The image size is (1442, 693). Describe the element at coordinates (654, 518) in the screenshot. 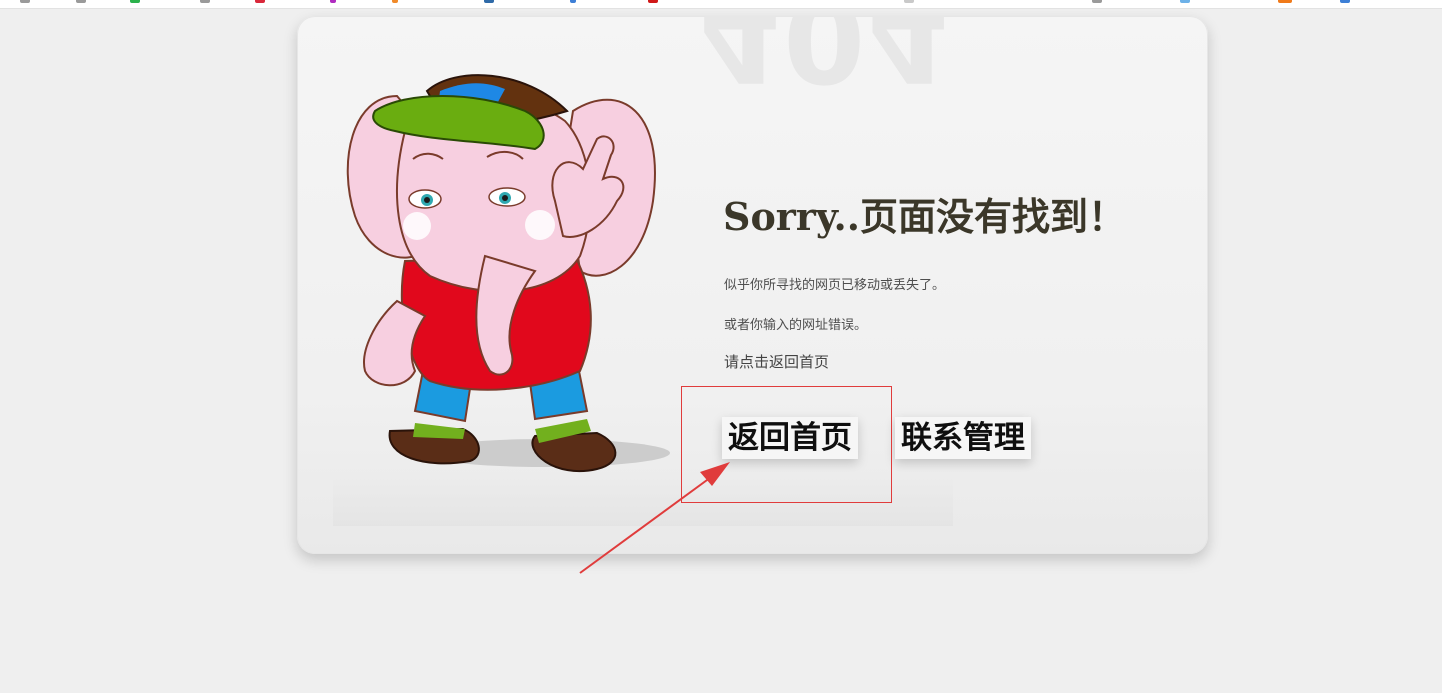

I see `annotation-arrow-icon` at that location.